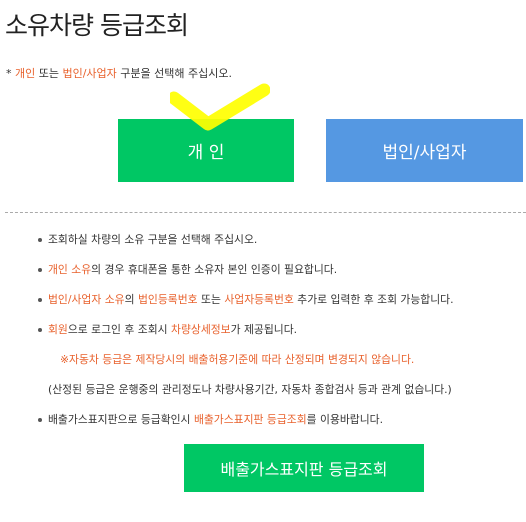 This screenshot has width=526, height=522. Describe the element at coordinates (345, 419) in the screenshot. I see `notice-text: 를 이용바랍니다.` at that location.